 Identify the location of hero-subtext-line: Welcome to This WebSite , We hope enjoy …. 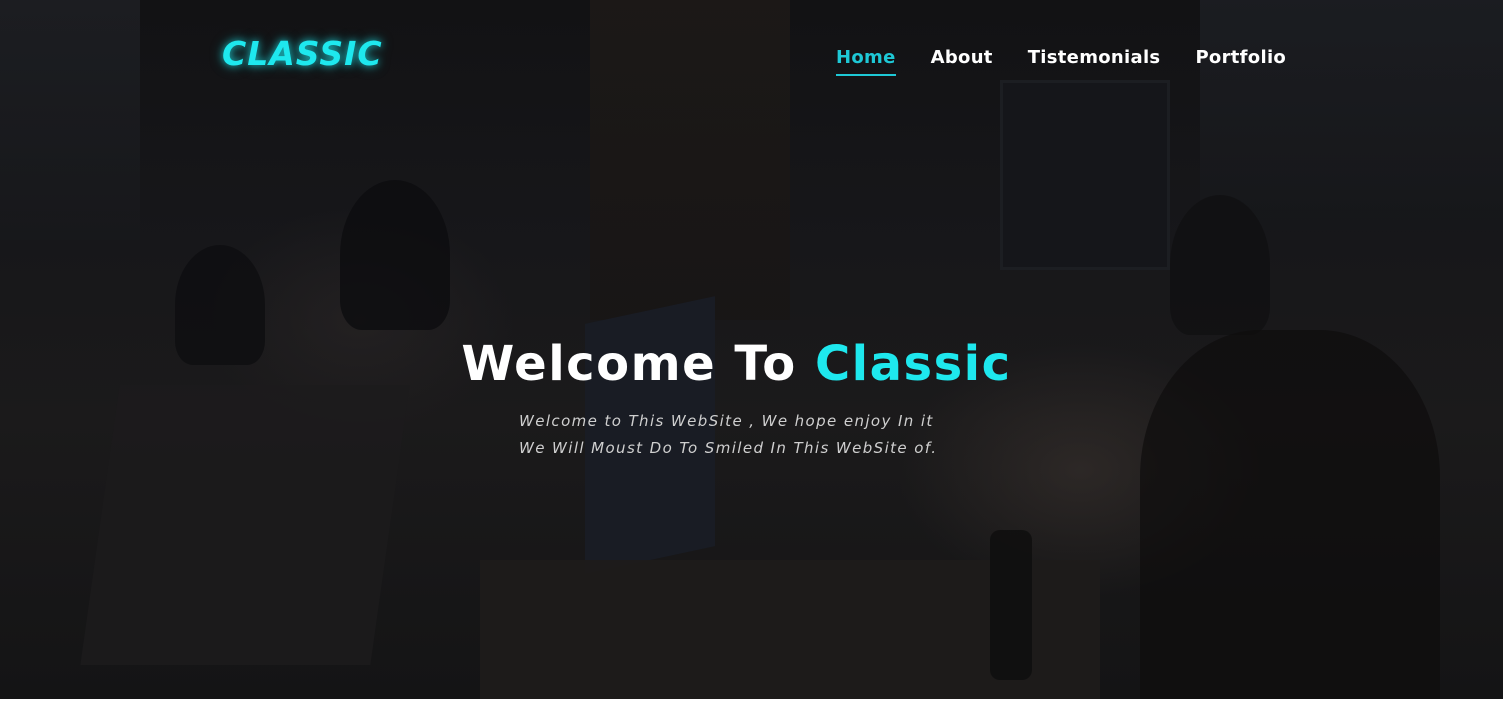
(726, 421).